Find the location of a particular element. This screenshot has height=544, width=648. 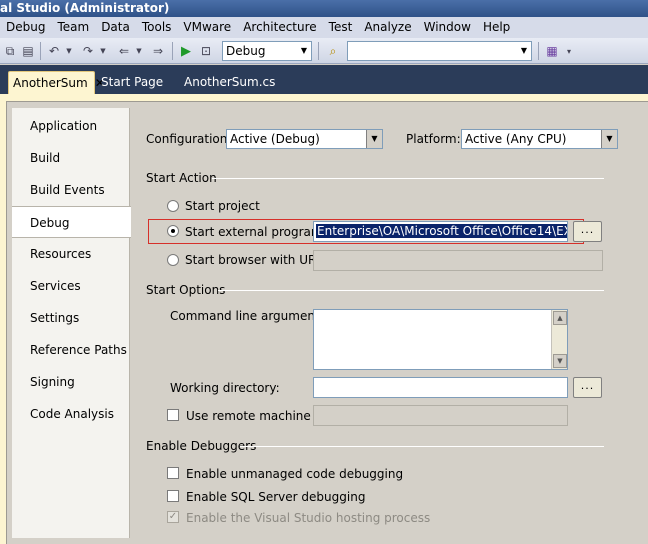

tab-anothersum-cs: AnotherSum.cs is located at coordinates (229, 82).